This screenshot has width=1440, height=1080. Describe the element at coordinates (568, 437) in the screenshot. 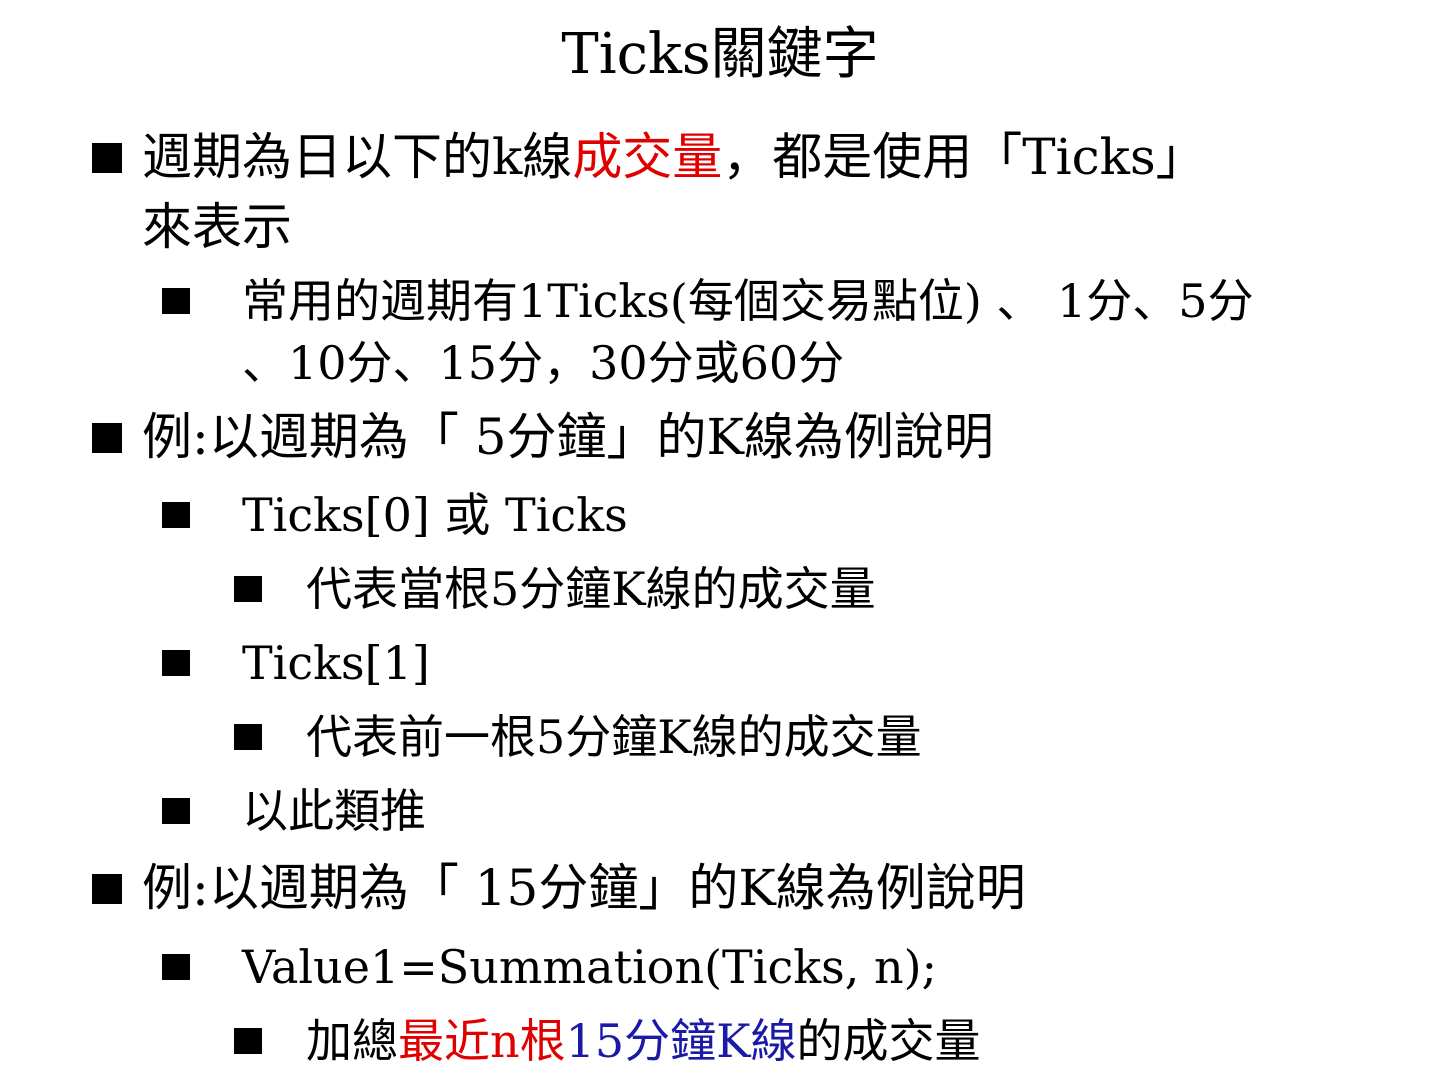

I see `bullet-2-text: 例:以週期為「 5分鐘」的K線為例說明` at that location.